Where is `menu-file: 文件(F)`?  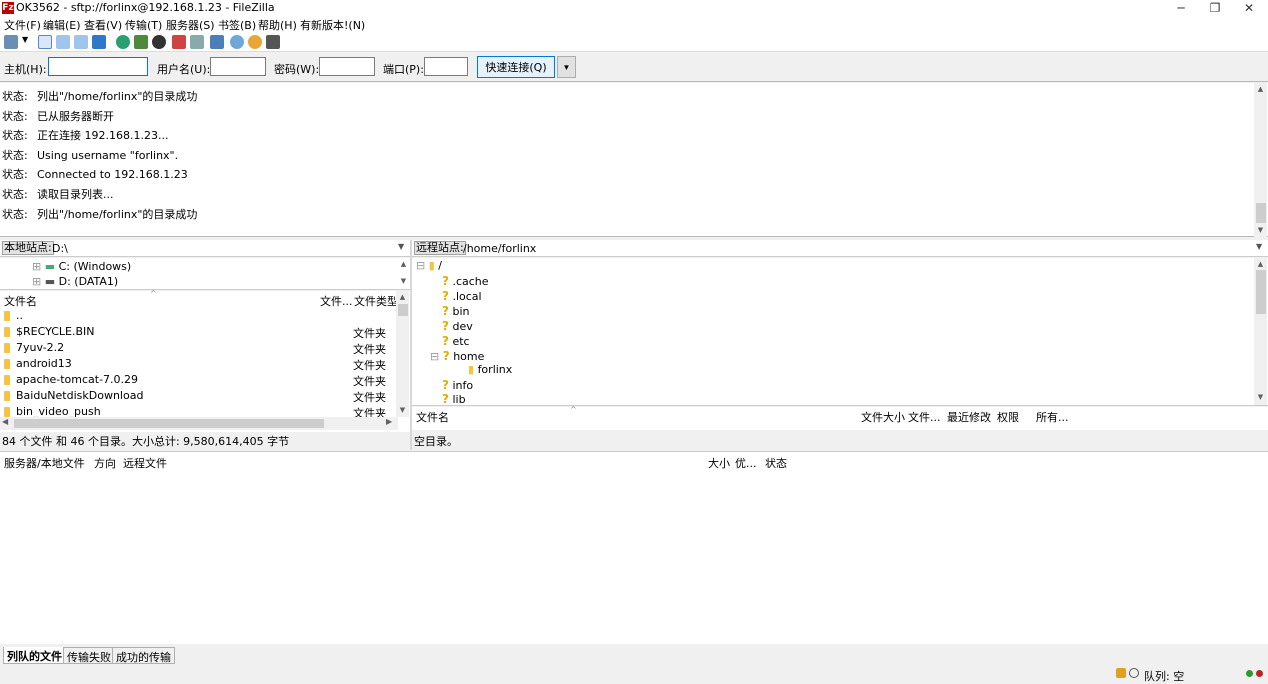 menu-file: 文件(F) is located at coordinates (22, 25).